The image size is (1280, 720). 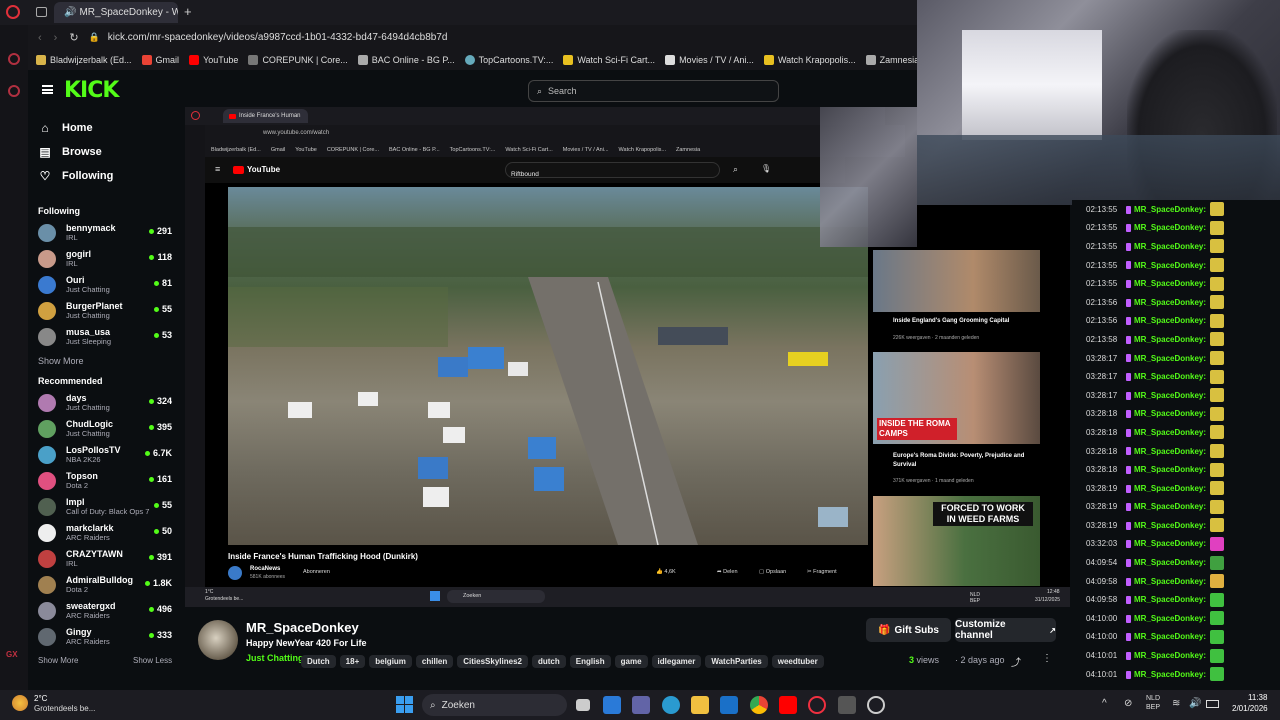 I want to click on back-icon: ‹, so click(x=40, y=38).